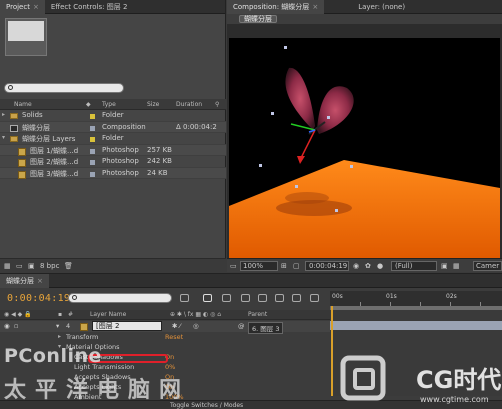 The image size is (502, 409). I want to click on snapshot-icon: ◉, so click(356, 266).